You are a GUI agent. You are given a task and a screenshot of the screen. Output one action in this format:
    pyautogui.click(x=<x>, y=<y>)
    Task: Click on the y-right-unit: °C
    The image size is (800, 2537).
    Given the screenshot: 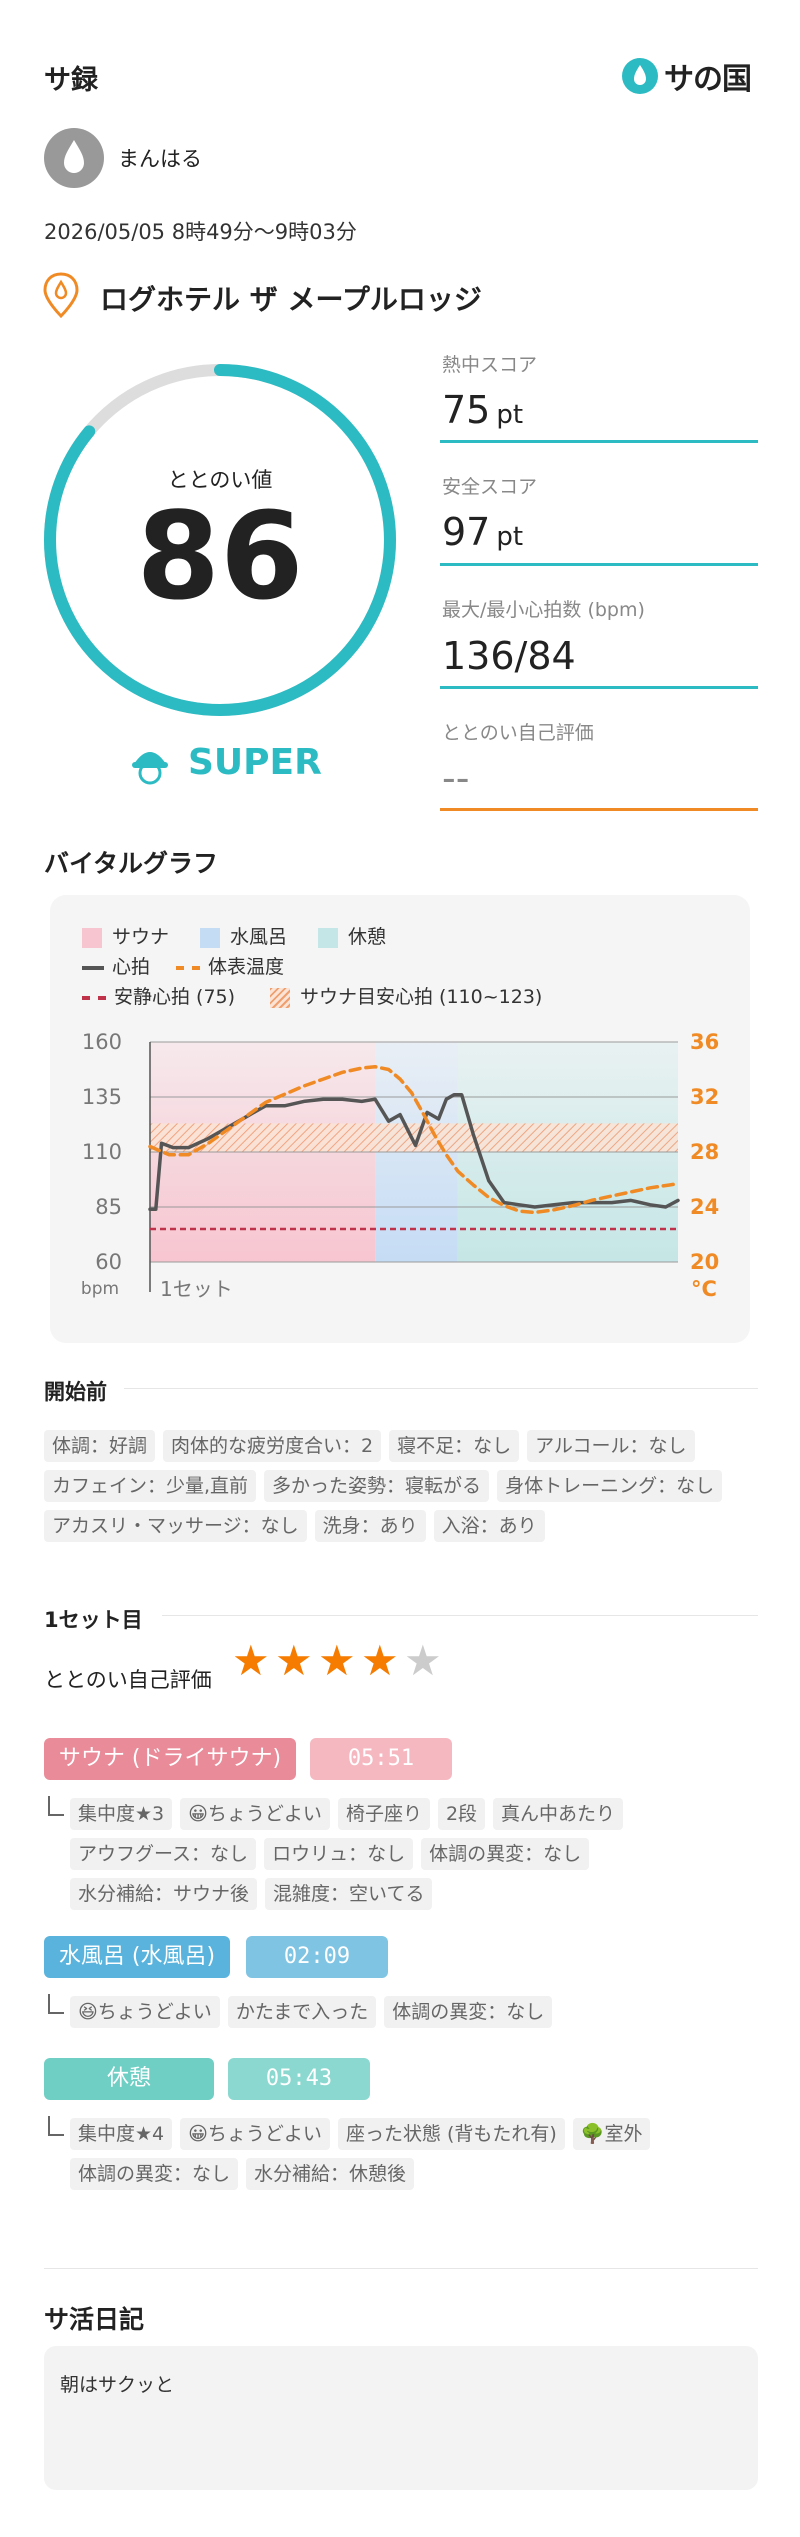 What is the action you would take?
    pyautogui.click(x=704, y=1289)
    